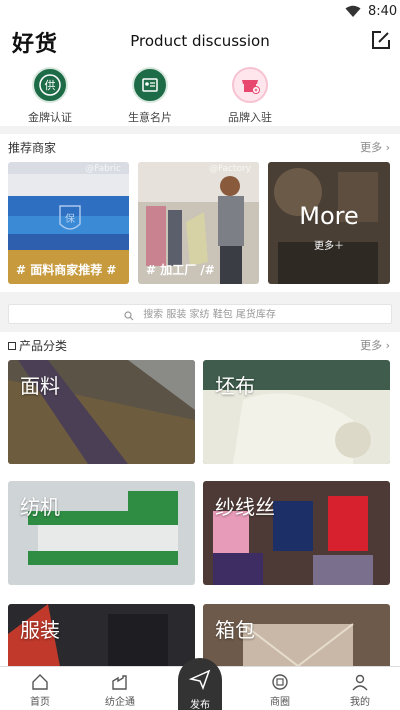 This screenshot has width=400, height=710. What do you see at coordinates (40, 682) in the screenshot?
I see `home-icon` at bounding box center [40, 682].